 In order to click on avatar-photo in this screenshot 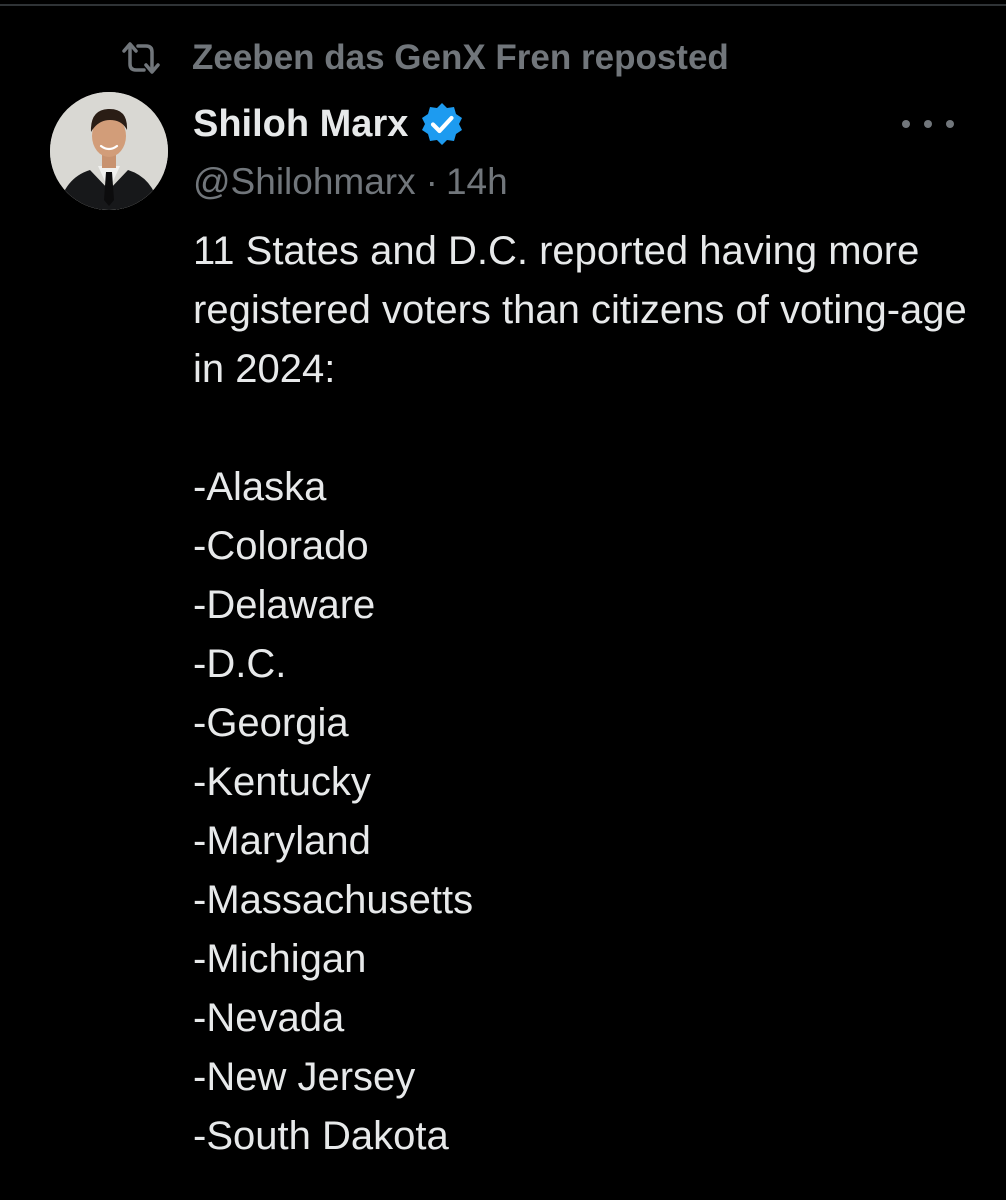, I will do `click(109, 151)`.